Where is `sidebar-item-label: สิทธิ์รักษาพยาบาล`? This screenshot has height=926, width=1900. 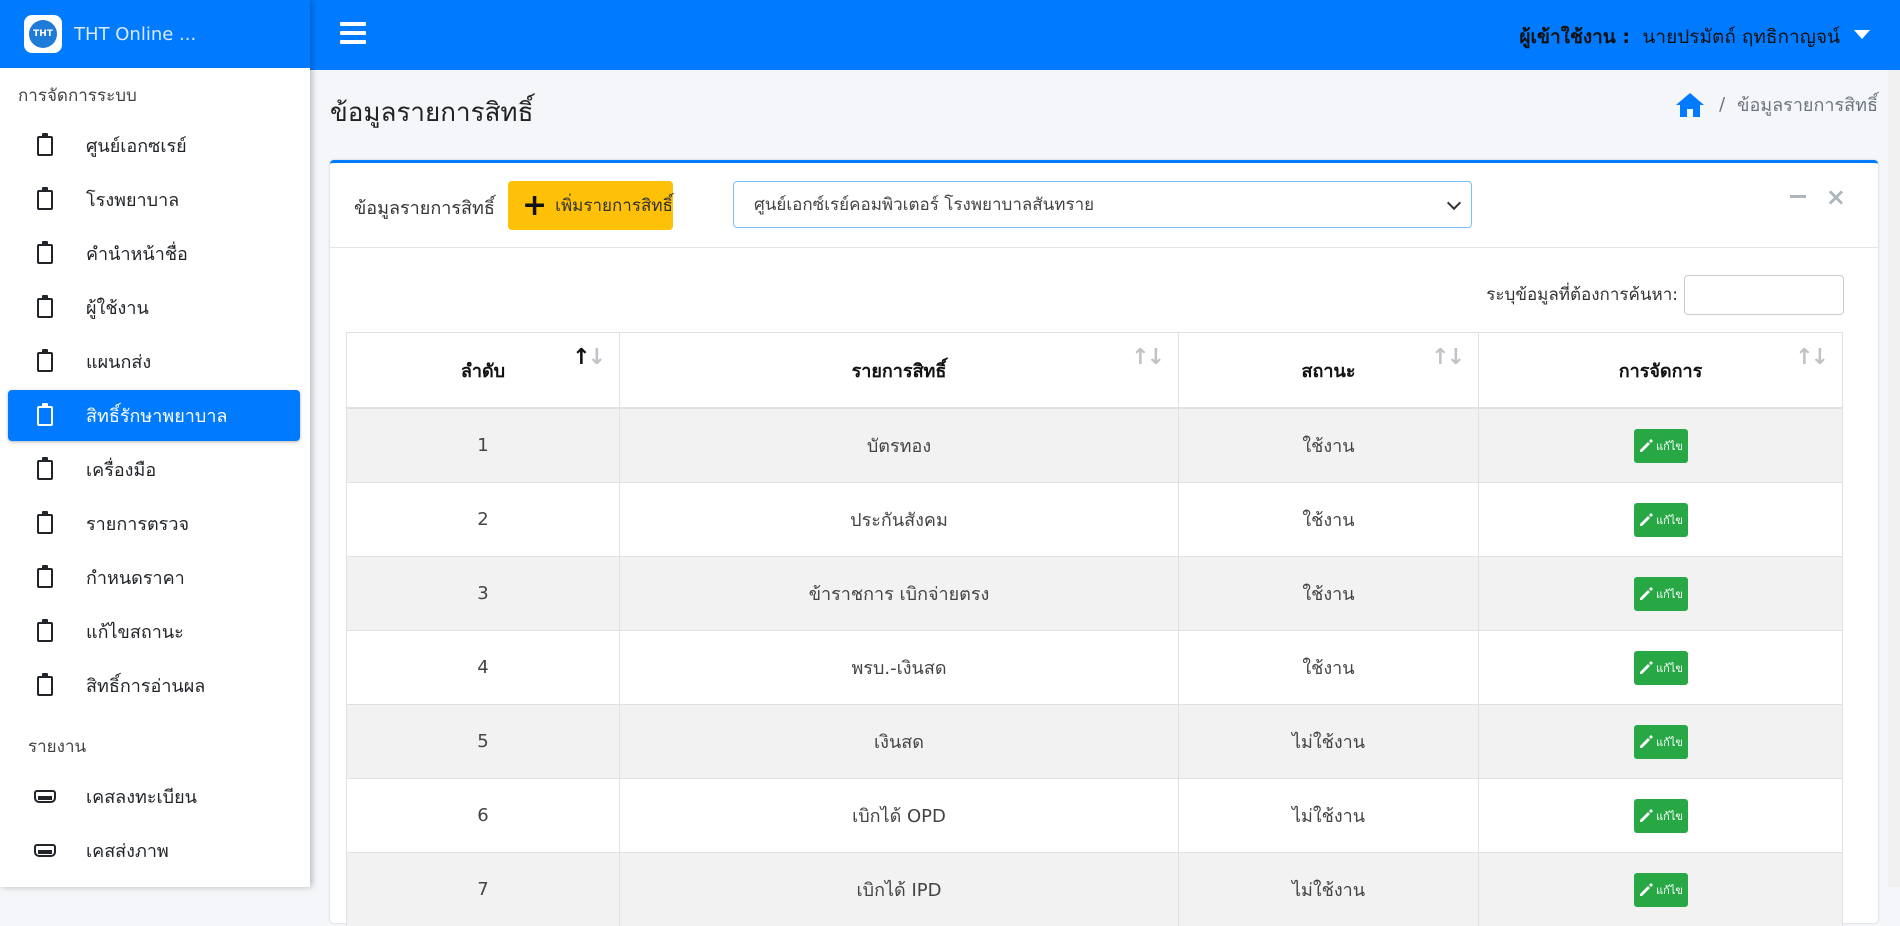 sidebar-item-label: สิทธิ์รักษาพยาบาล is located at coordinates (156, 415).